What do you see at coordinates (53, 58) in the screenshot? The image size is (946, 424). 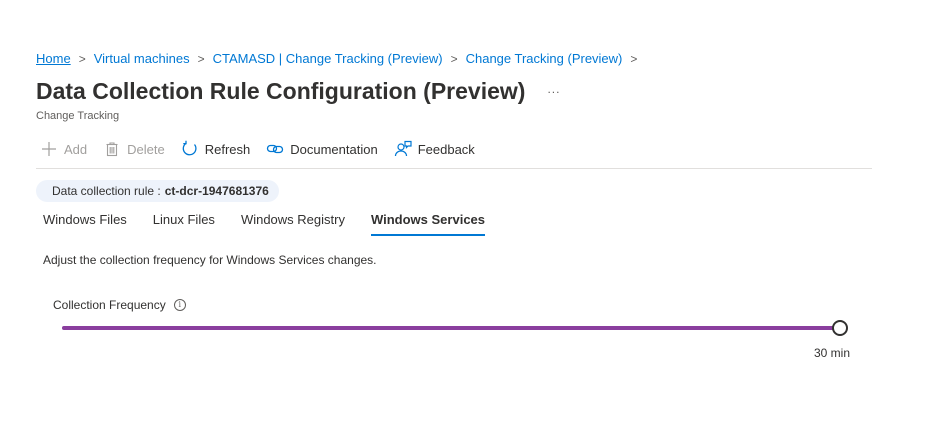 I see `breadcrumb-home: Home` at bounding box center [53, 58].